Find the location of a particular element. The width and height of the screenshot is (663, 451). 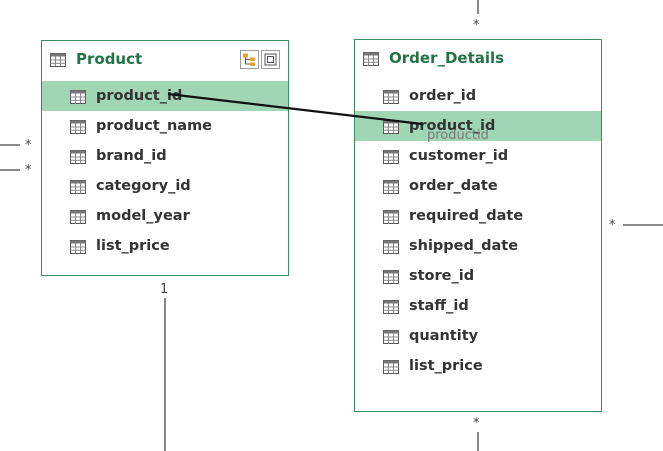

field-row-product-id: product_id is located at coordinates (165, 96).